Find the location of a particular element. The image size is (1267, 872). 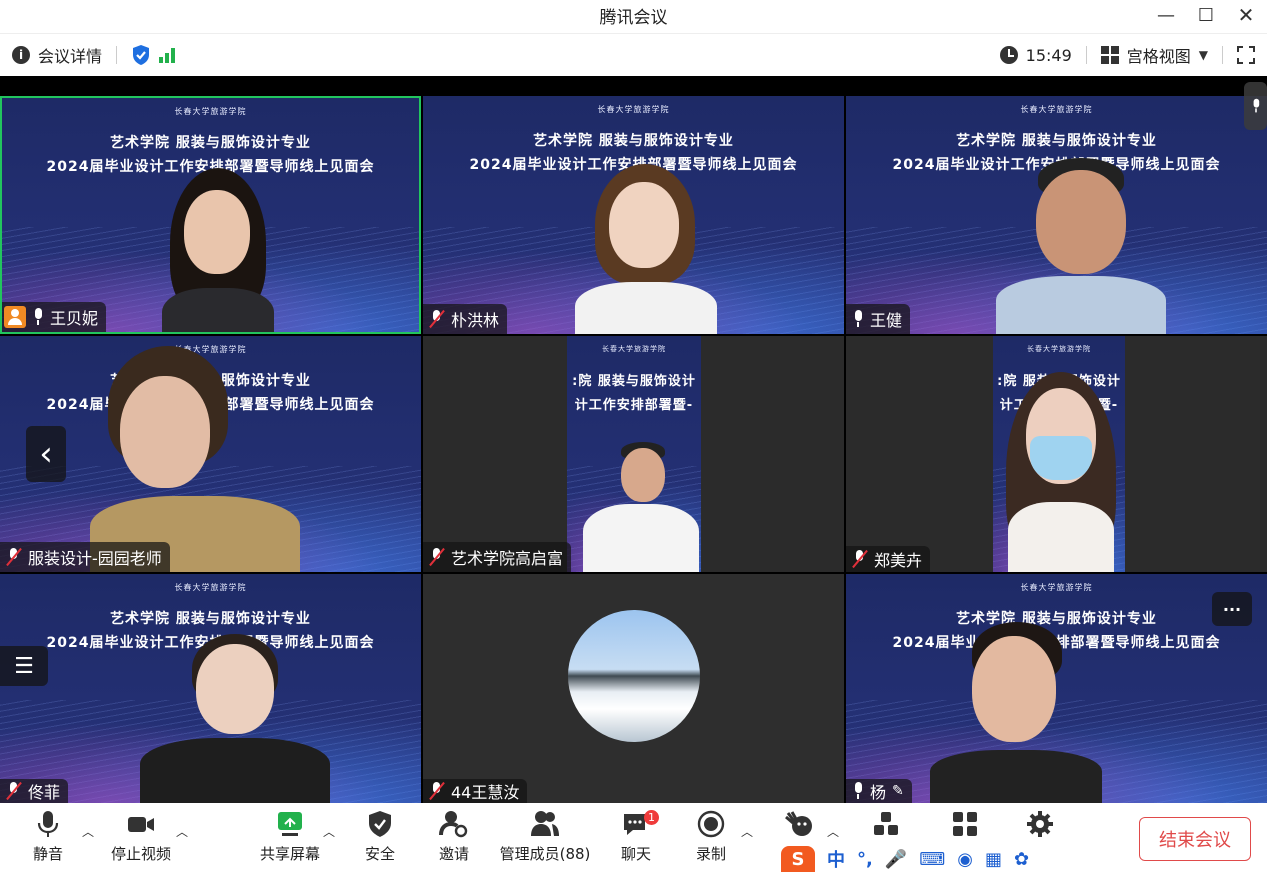

participant-name: 44王慧汝 is located at coordinates (485, 792).